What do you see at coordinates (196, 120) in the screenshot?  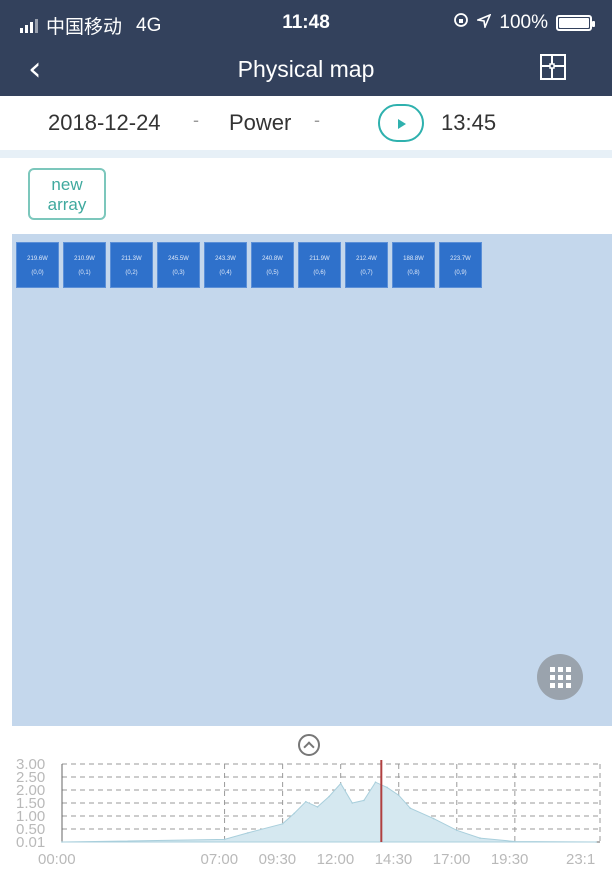 I see `date-dropdown-icon: -` at bounding box center [196, 120].